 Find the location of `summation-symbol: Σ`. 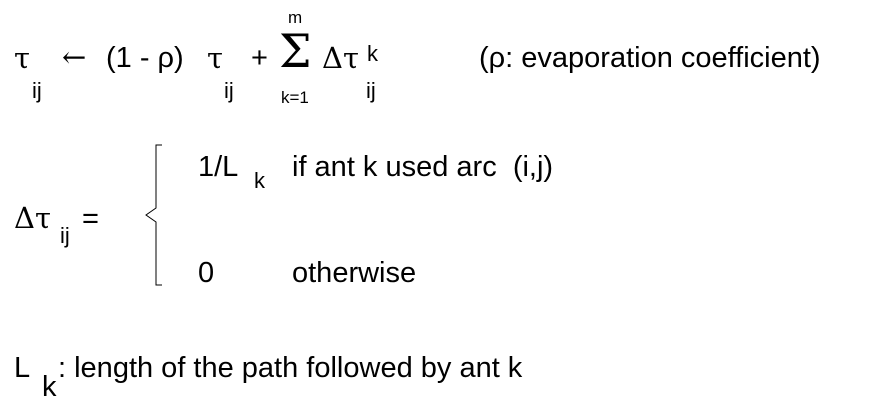

summation-symbol: Σ is located at coordinates (295, 51).